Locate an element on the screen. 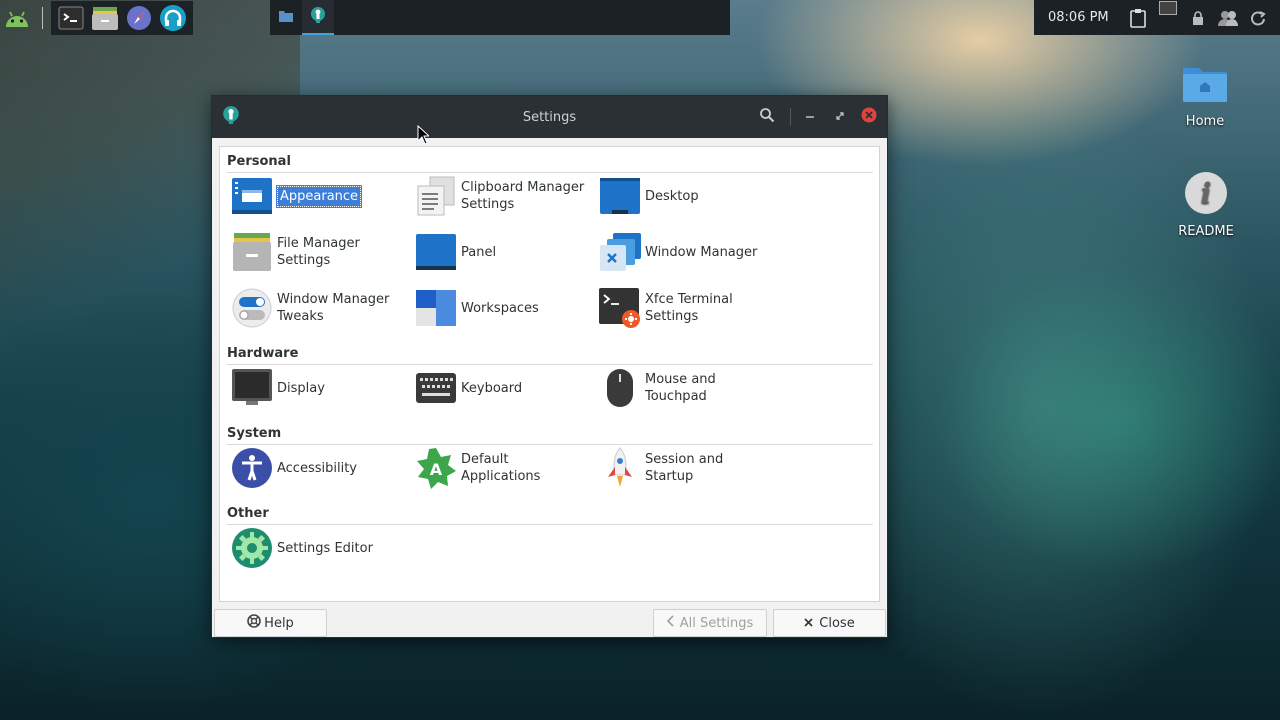 The height and width of the screenshot is (720, 1280). svg-text: i is located at coordinates (1206, 193).